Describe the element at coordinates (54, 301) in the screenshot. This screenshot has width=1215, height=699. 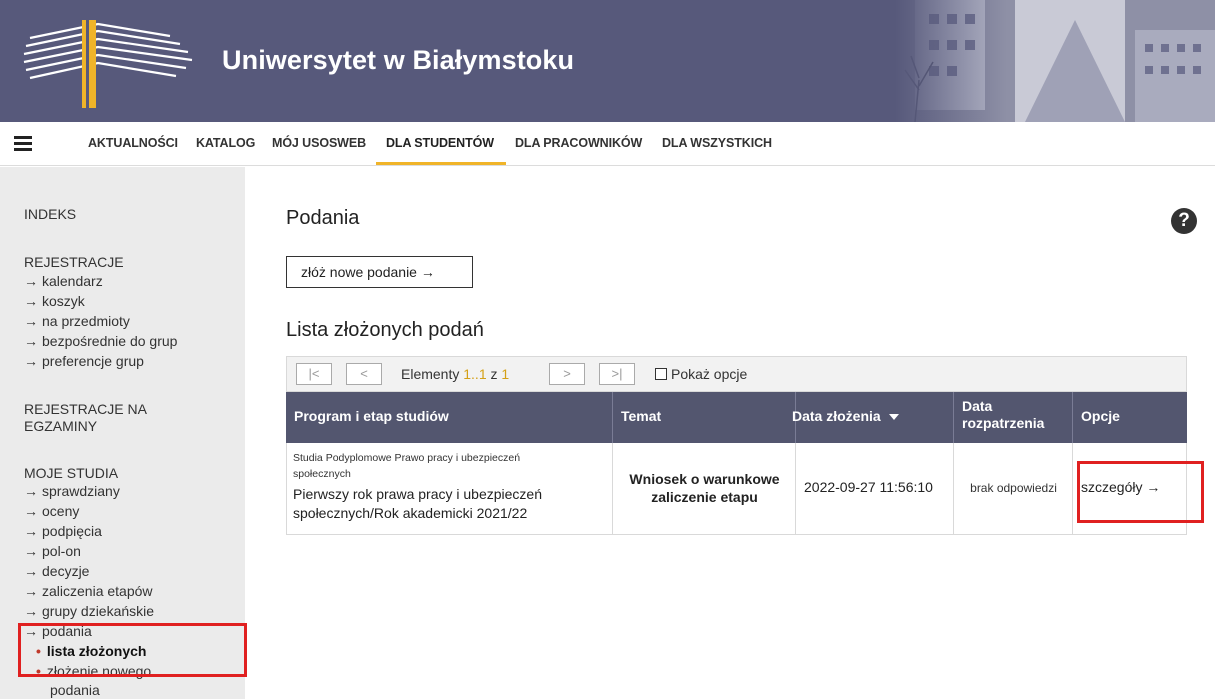
I see `sidebar-item-koszyk: → koszyk` at that location.